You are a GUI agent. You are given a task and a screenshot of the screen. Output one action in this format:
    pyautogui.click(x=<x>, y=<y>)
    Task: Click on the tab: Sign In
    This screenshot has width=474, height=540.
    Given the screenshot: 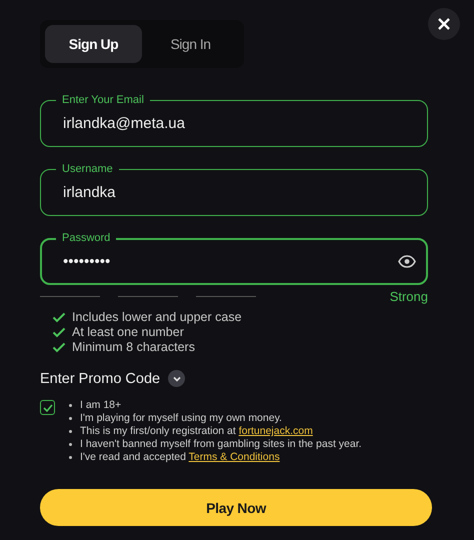 What is the action you would take?
    pyautogui.click(x=190, y=44)
    